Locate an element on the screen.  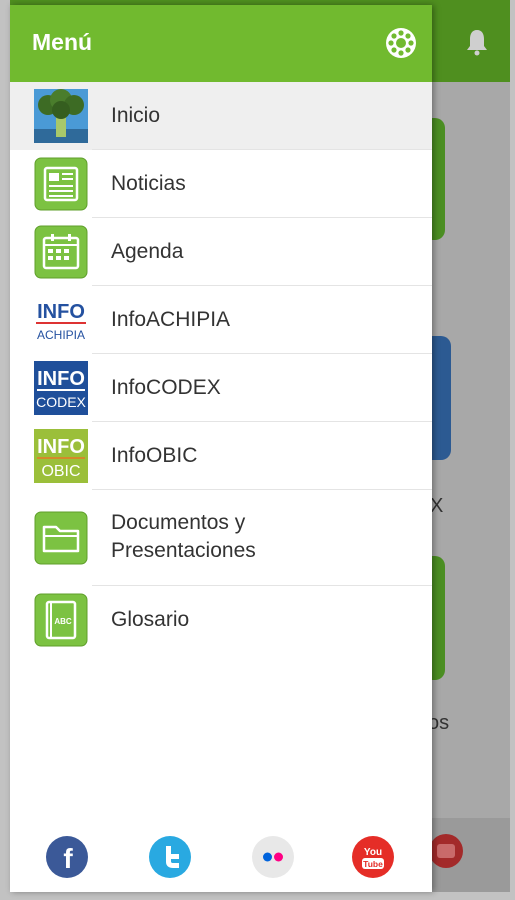
menu-item-documentos-presentaciones: Documentos y Presentaciones is located at coordinates (221, 538).